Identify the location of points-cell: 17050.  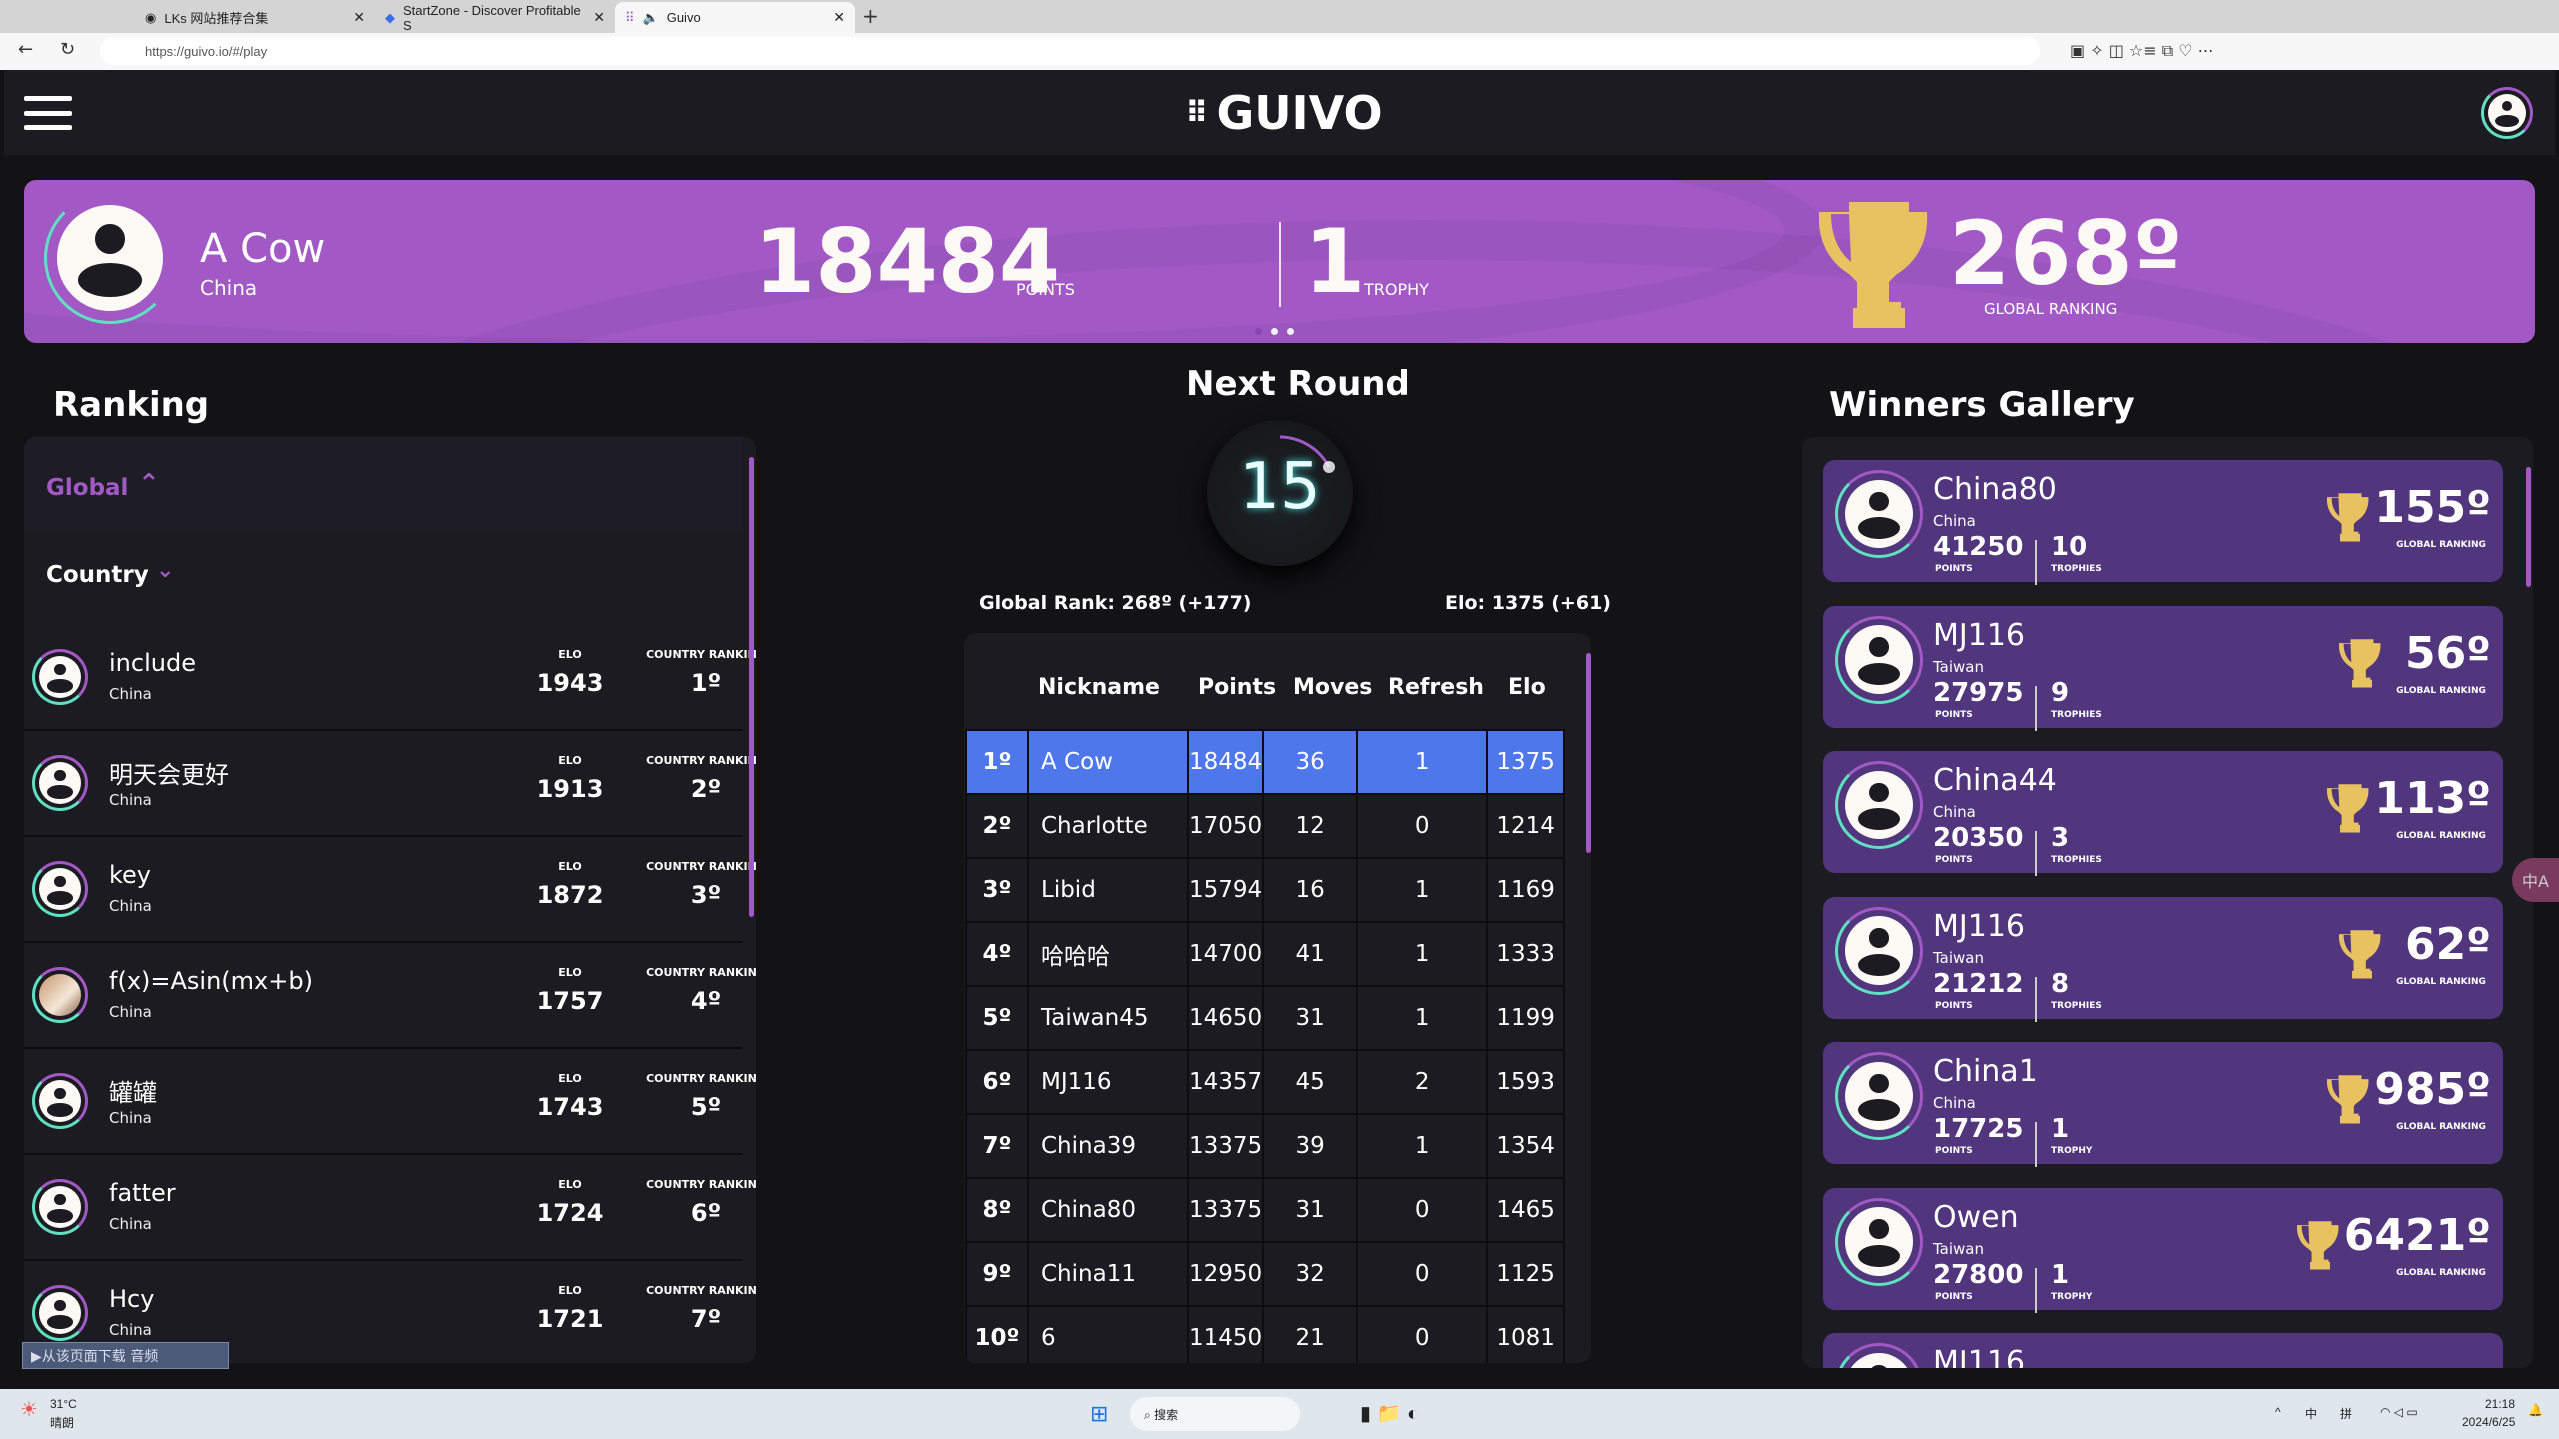
(1225, 826).